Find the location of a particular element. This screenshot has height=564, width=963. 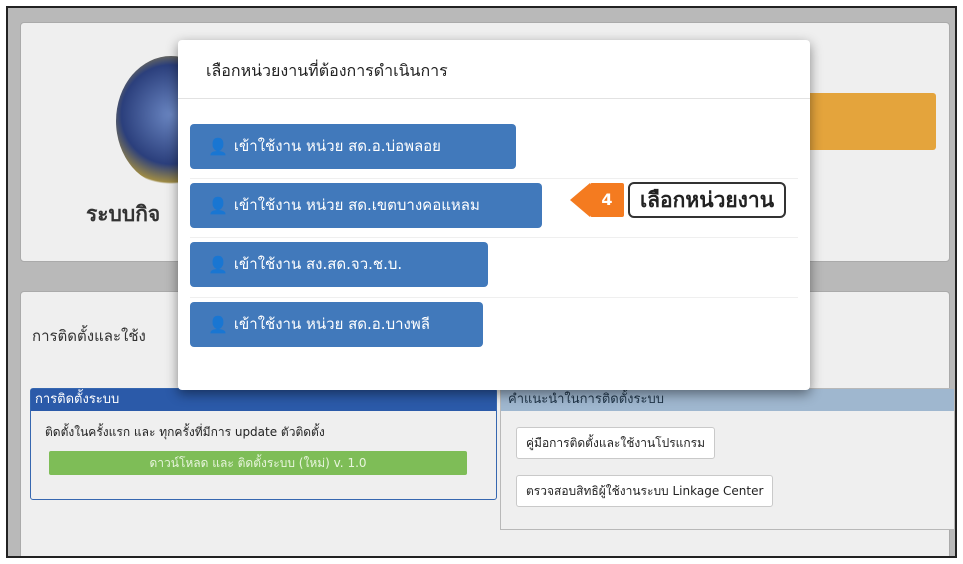

unit-button-label: เข้าใช้งาน สง.สด.จว.ช.บ. is located at coordinates (318, 264).